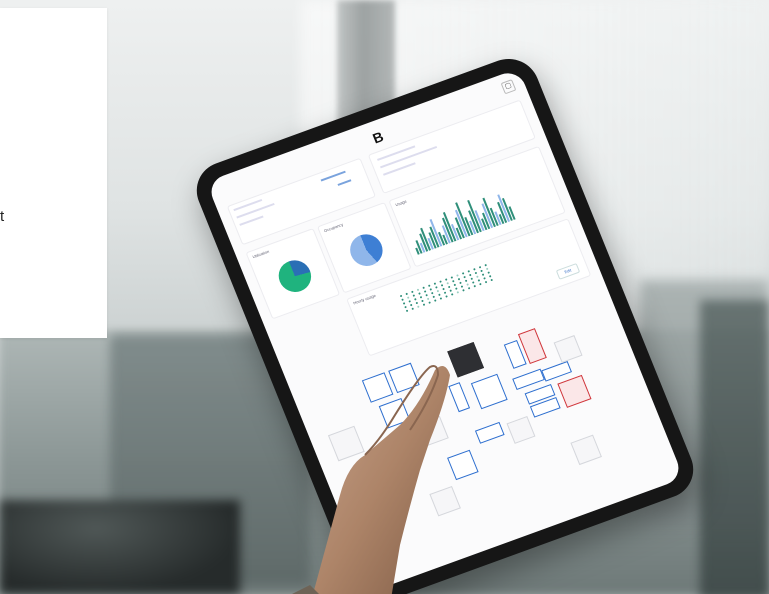  Describe the element at coordinates (2, 216) in the screenshot. I see `card-text: t` at that location.